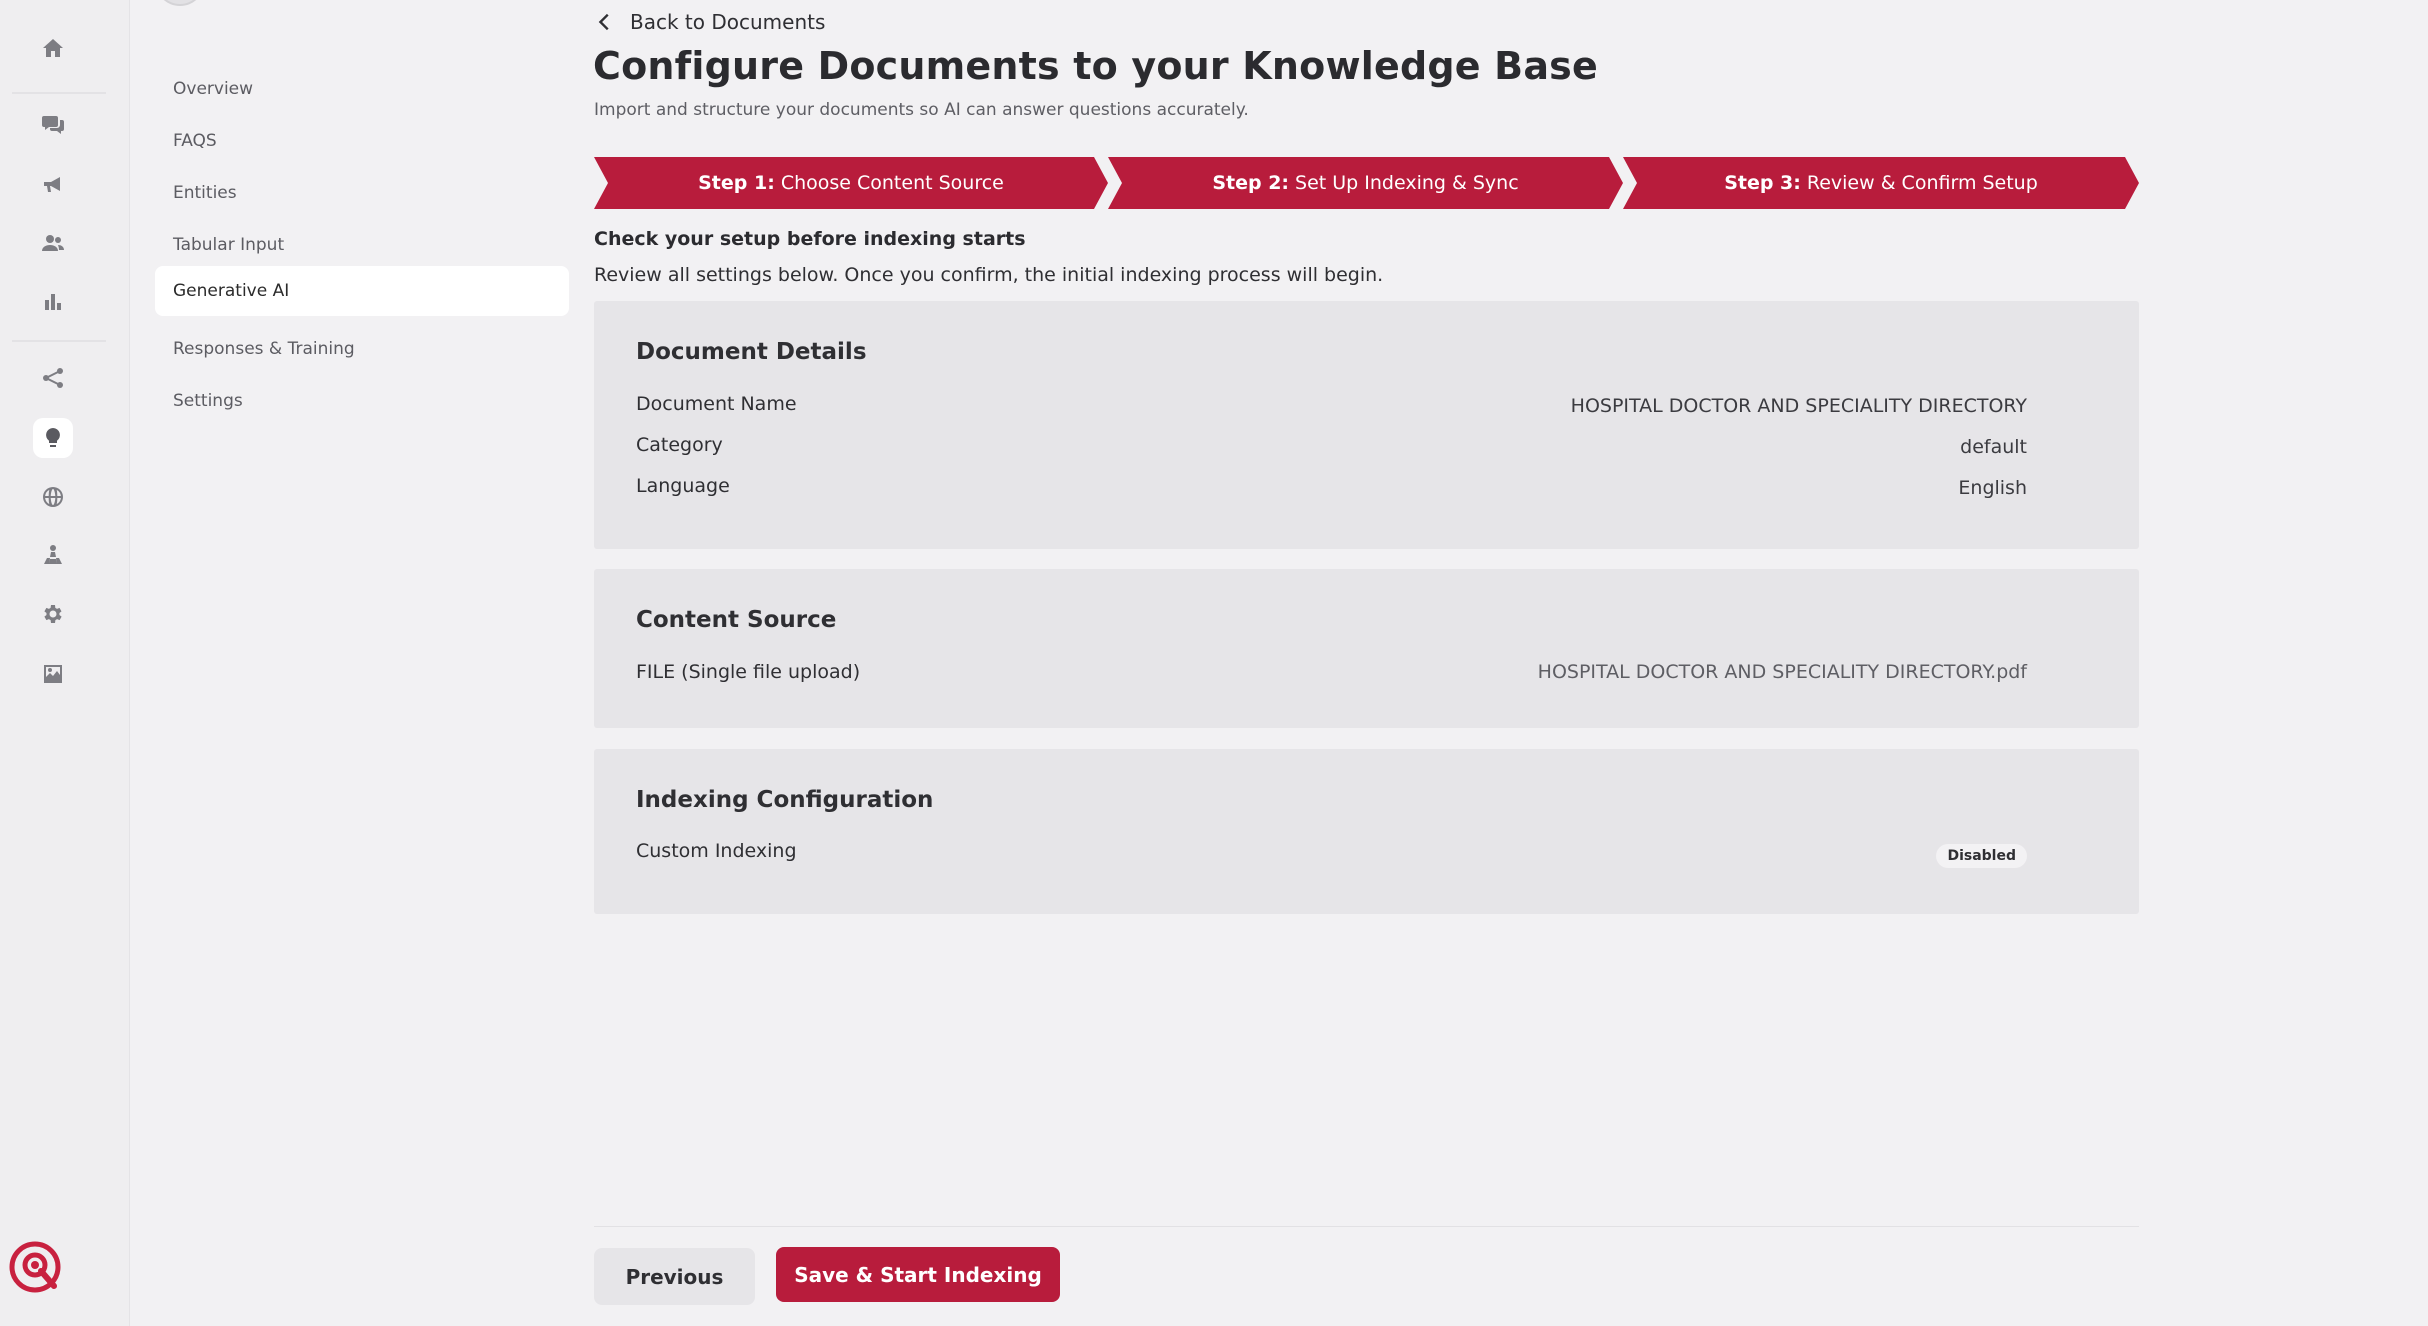 The image size is (2428, 1326). Describe the element at coordinates (53, 243) in the screenshot. I see `users-icon` at that location.